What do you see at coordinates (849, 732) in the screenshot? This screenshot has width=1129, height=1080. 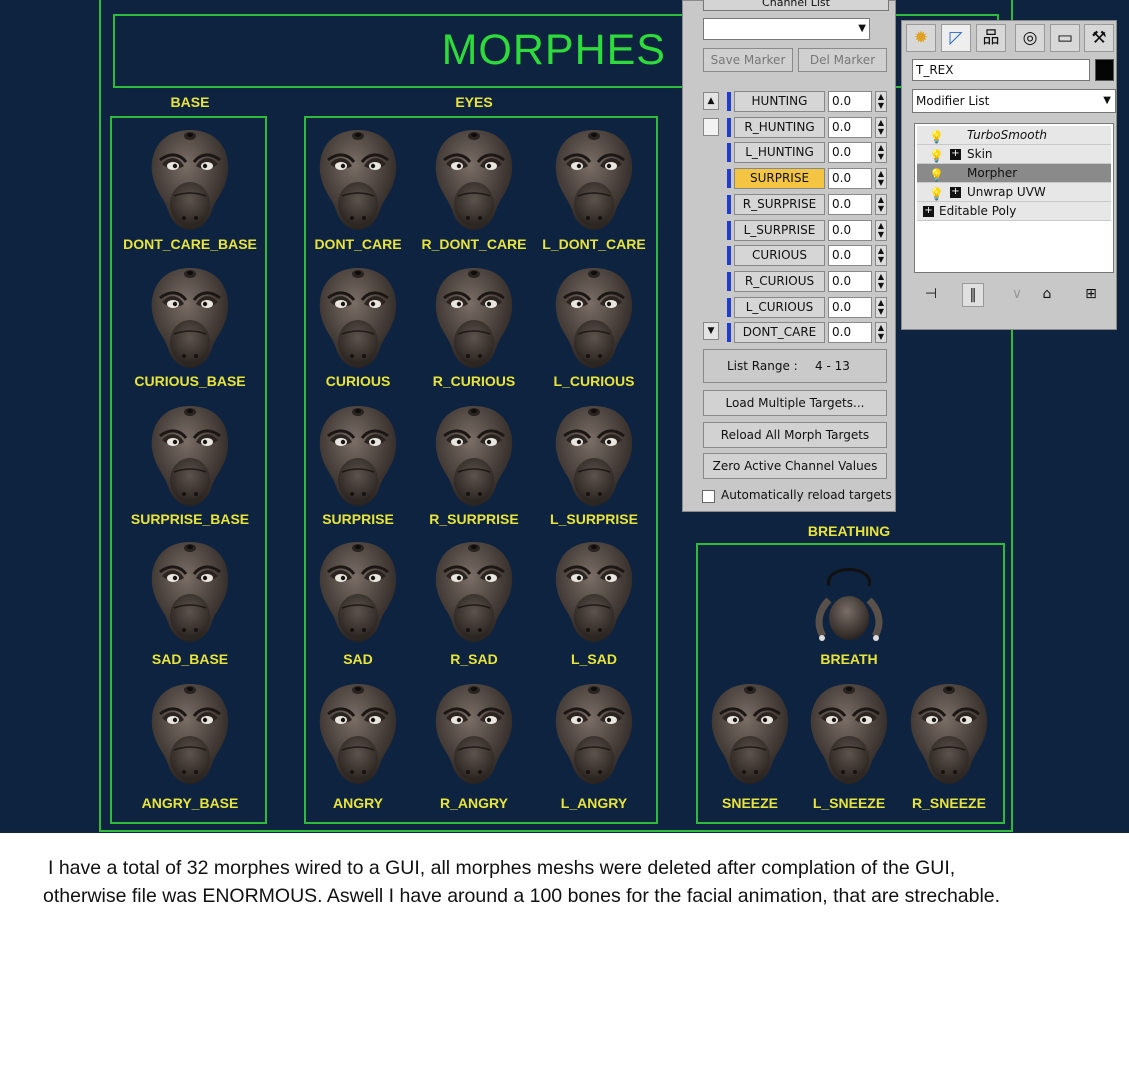 I see `sneeze-morph-1-thumbnail` at bounding box center [849, 732].